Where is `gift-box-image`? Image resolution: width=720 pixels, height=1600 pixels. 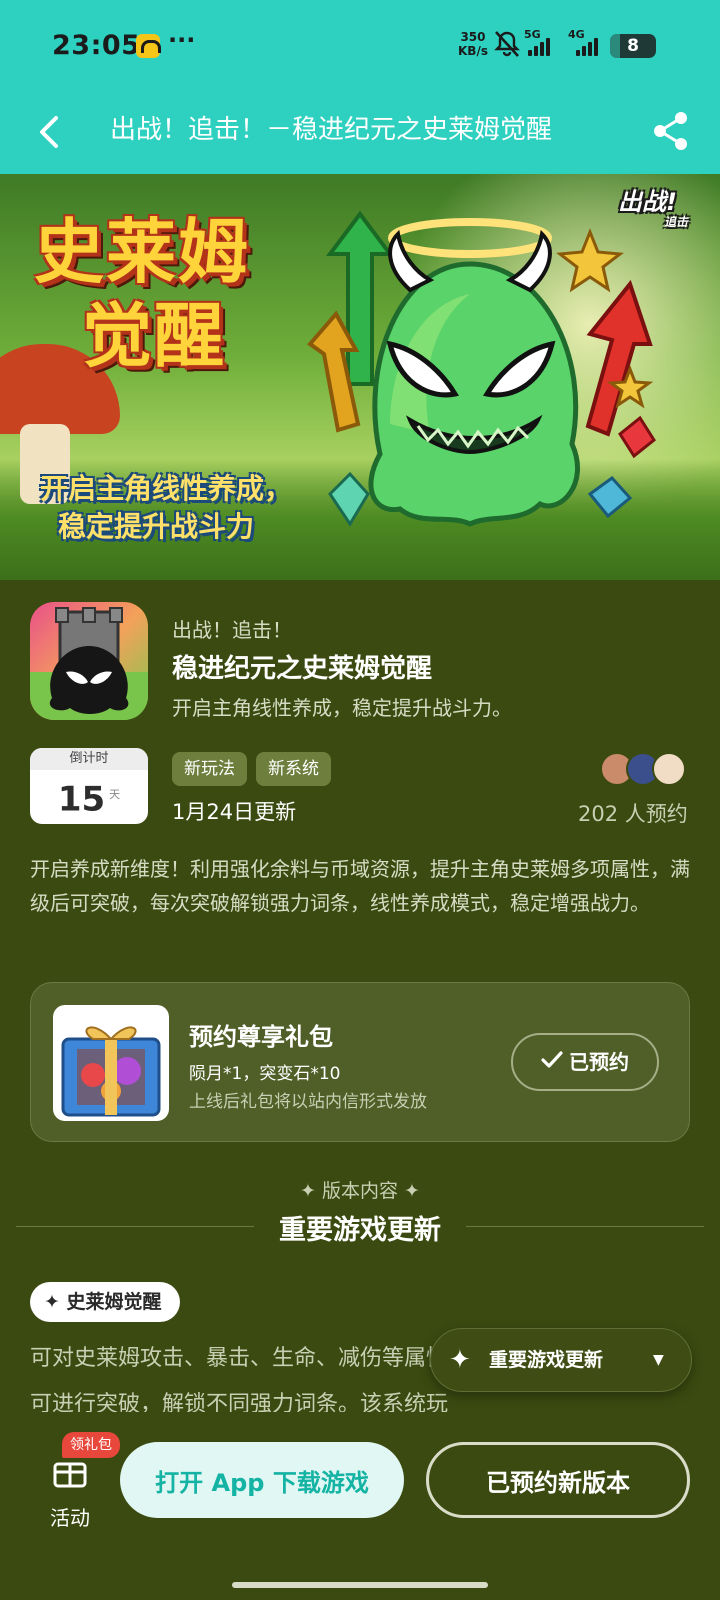
gift-box-image is located at coordinates (111, 1063).